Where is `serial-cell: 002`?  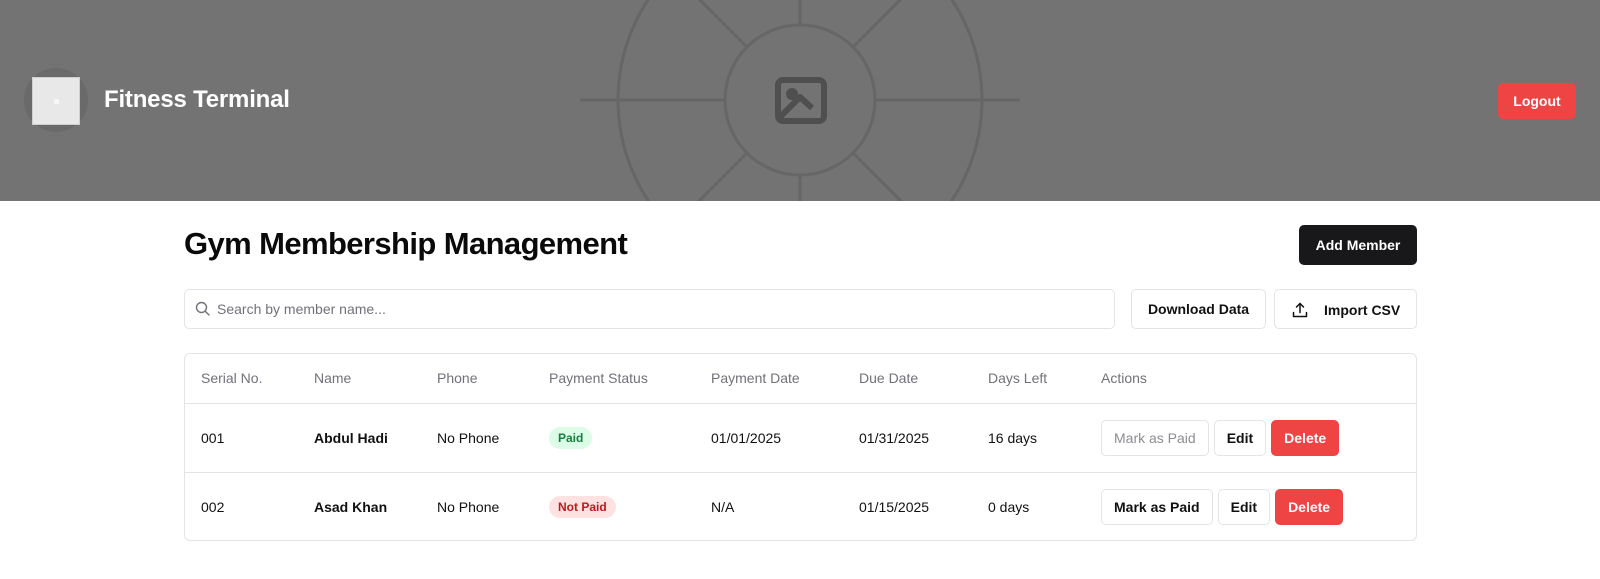 serial-cell: 002 is located at coordinates (213, 506).